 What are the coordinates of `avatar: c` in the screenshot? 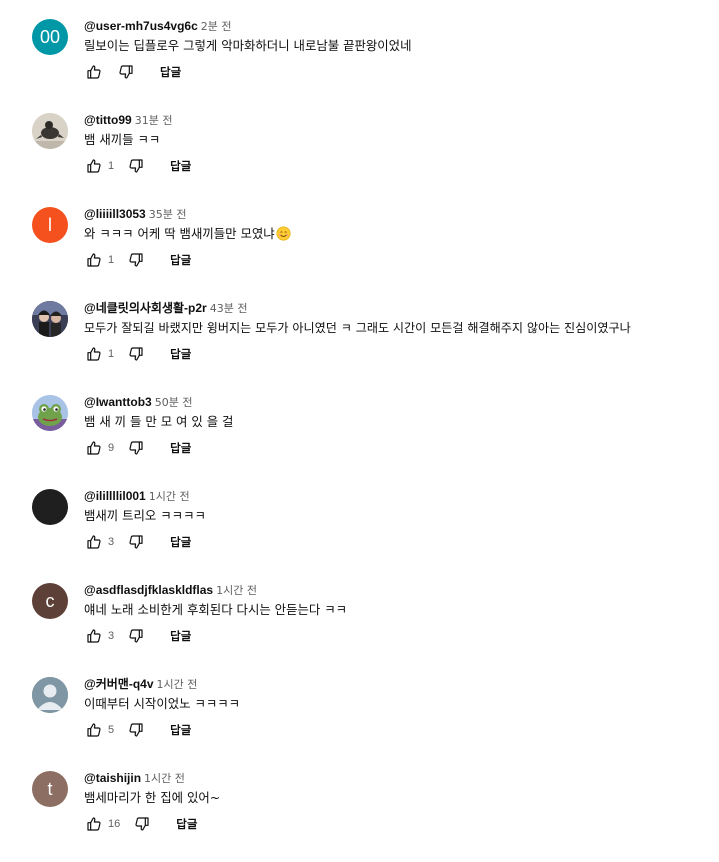 It's located at (50, 601).